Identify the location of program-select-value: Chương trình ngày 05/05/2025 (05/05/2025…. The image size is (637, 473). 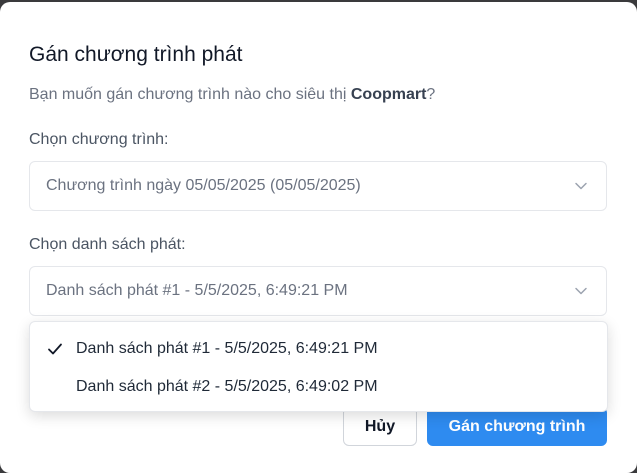
(203, 185).